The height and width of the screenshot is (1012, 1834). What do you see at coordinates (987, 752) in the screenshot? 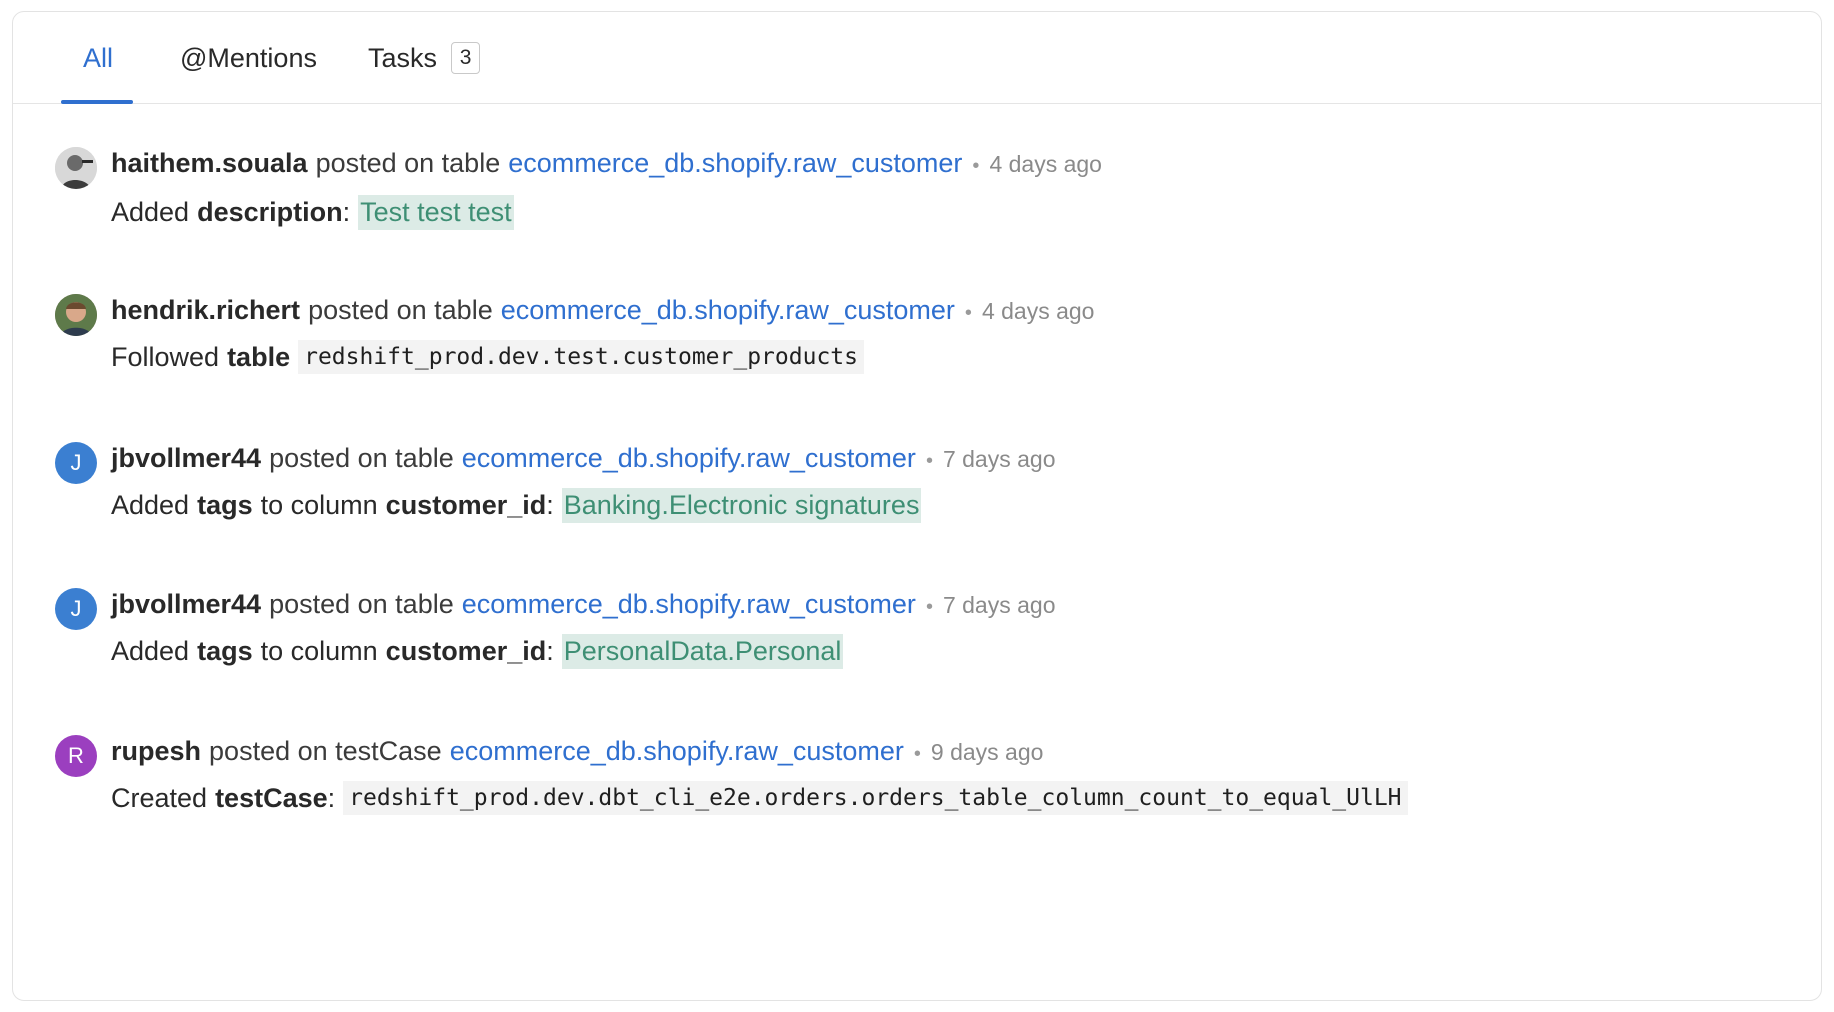
I see `timestamp: 9 days ago` at bounding box center [987, 752].